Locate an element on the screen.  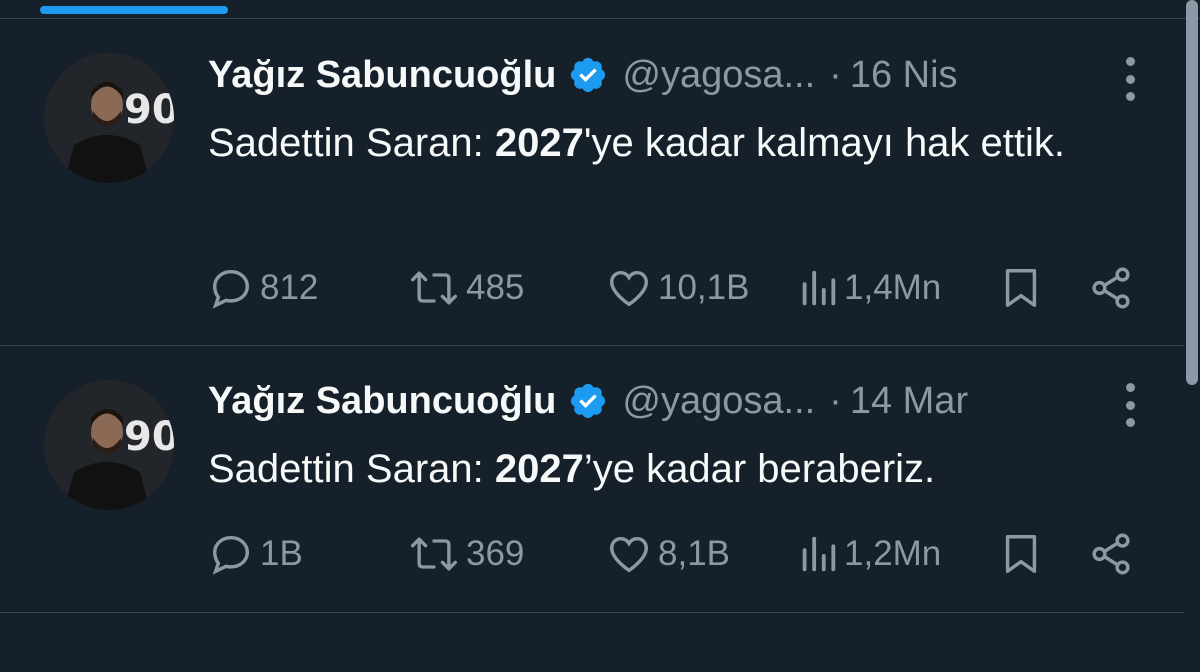
retweet-count: 485 is located at coordinates (495, 287).